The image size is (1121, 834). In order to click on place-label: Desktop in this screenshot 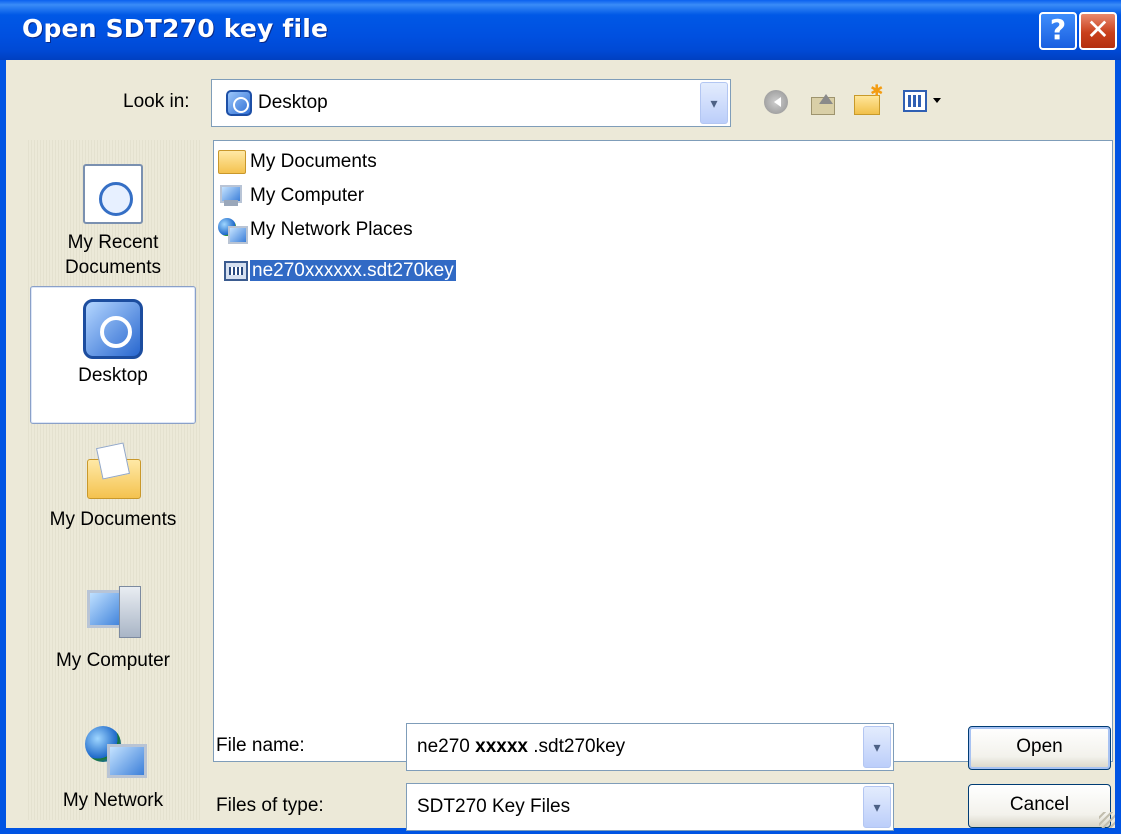, I will do `click(113, 375)`.